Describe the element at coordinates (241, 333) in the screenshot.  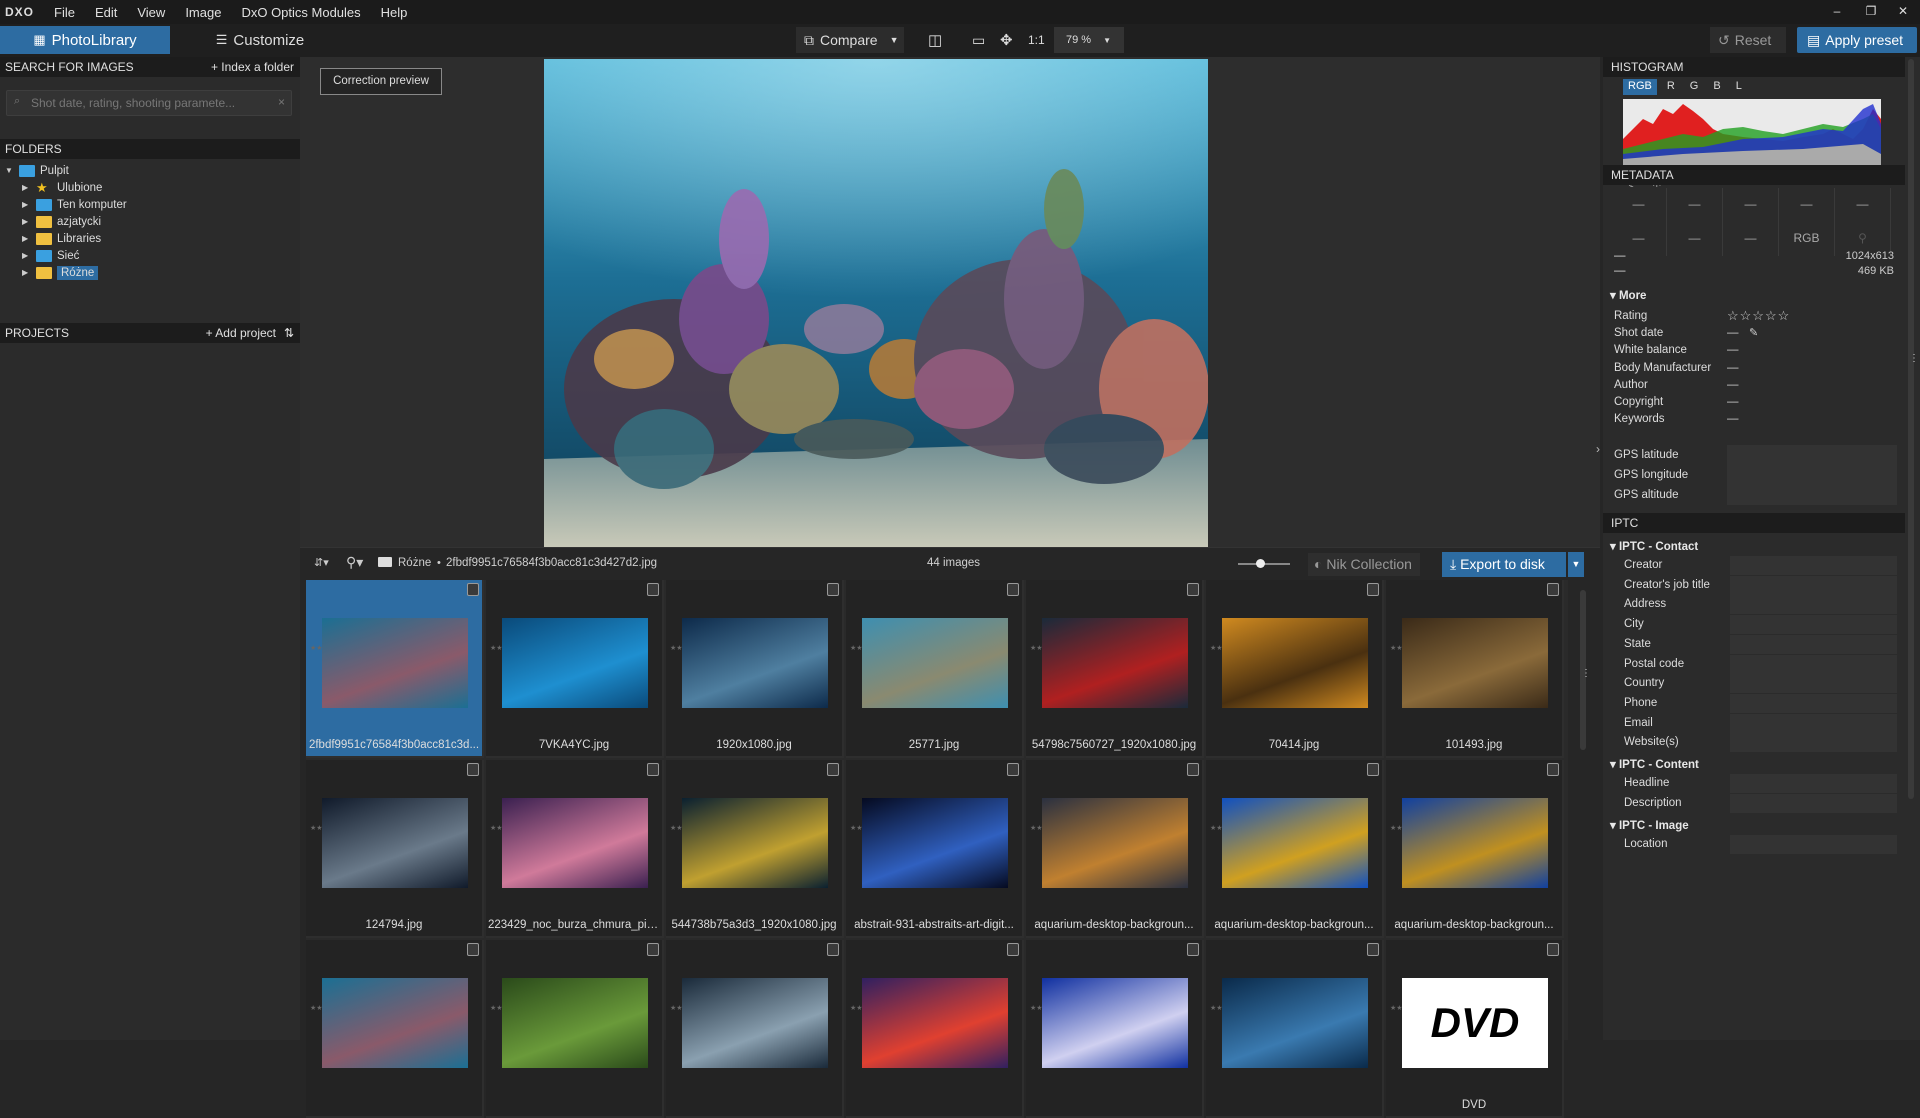
I see `add-project-button: + Add project` at that location.